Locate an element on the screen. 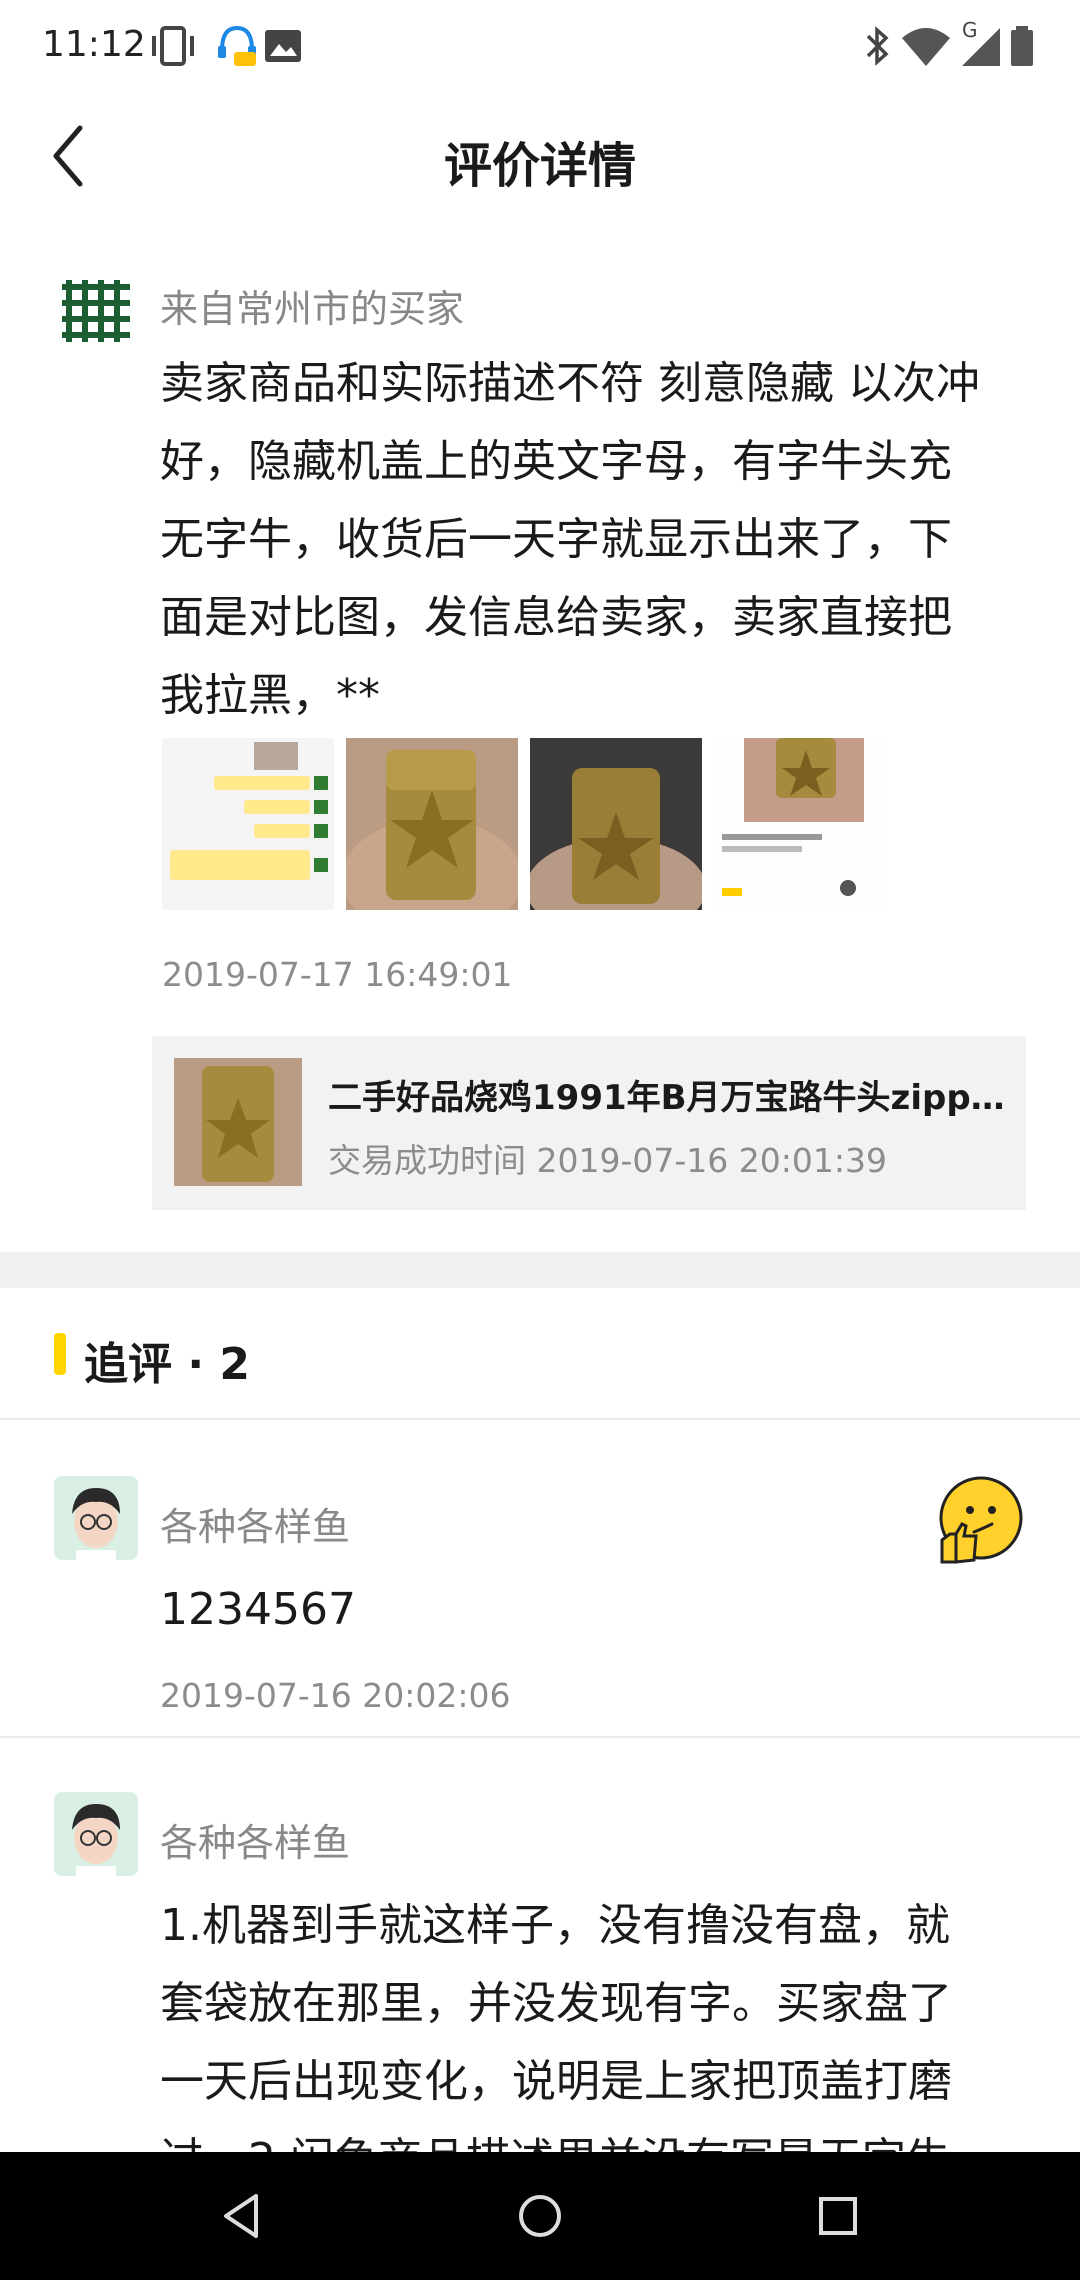  followup-title: 追评 · 2 is located at coordinates (167, 1364).